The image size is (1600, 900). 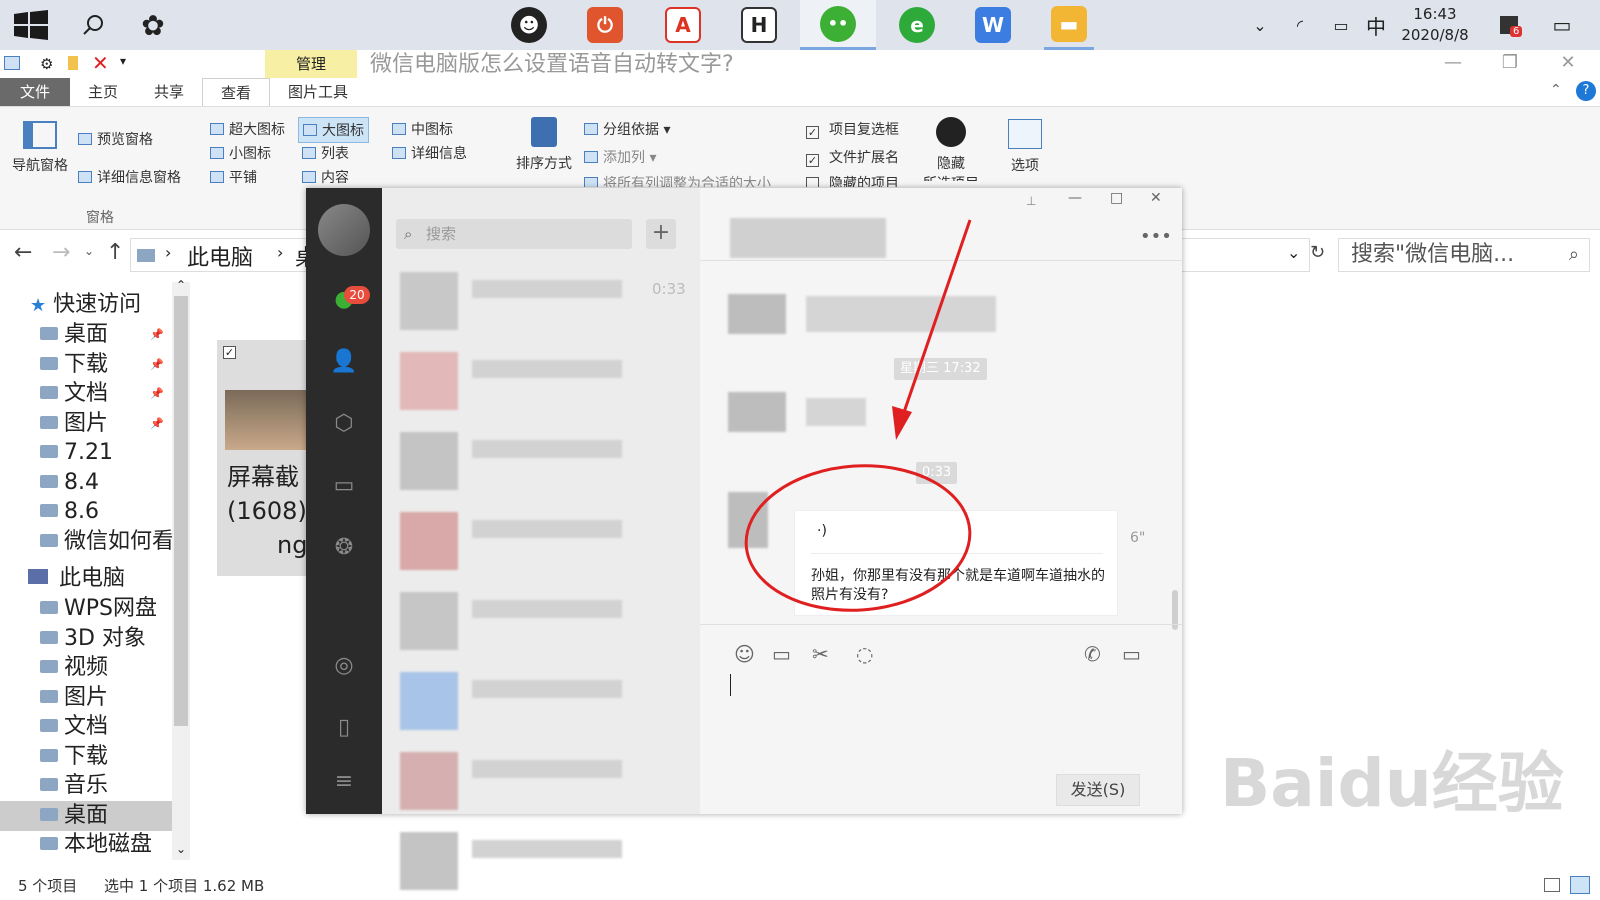 What do you see at coordinates (181, 285) in the screenshot?
I see `scroll-up-icon: ⌃` at bounding box center [181, 285].